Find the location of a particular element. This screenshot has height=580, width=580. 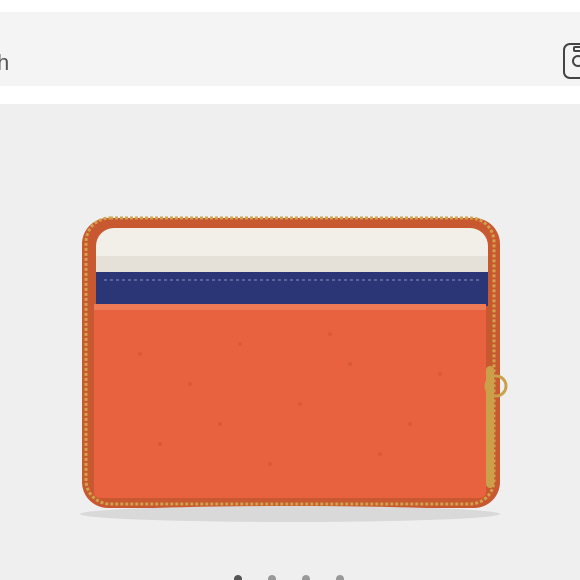

camera-search-icon is located at coordinates (571, 61).